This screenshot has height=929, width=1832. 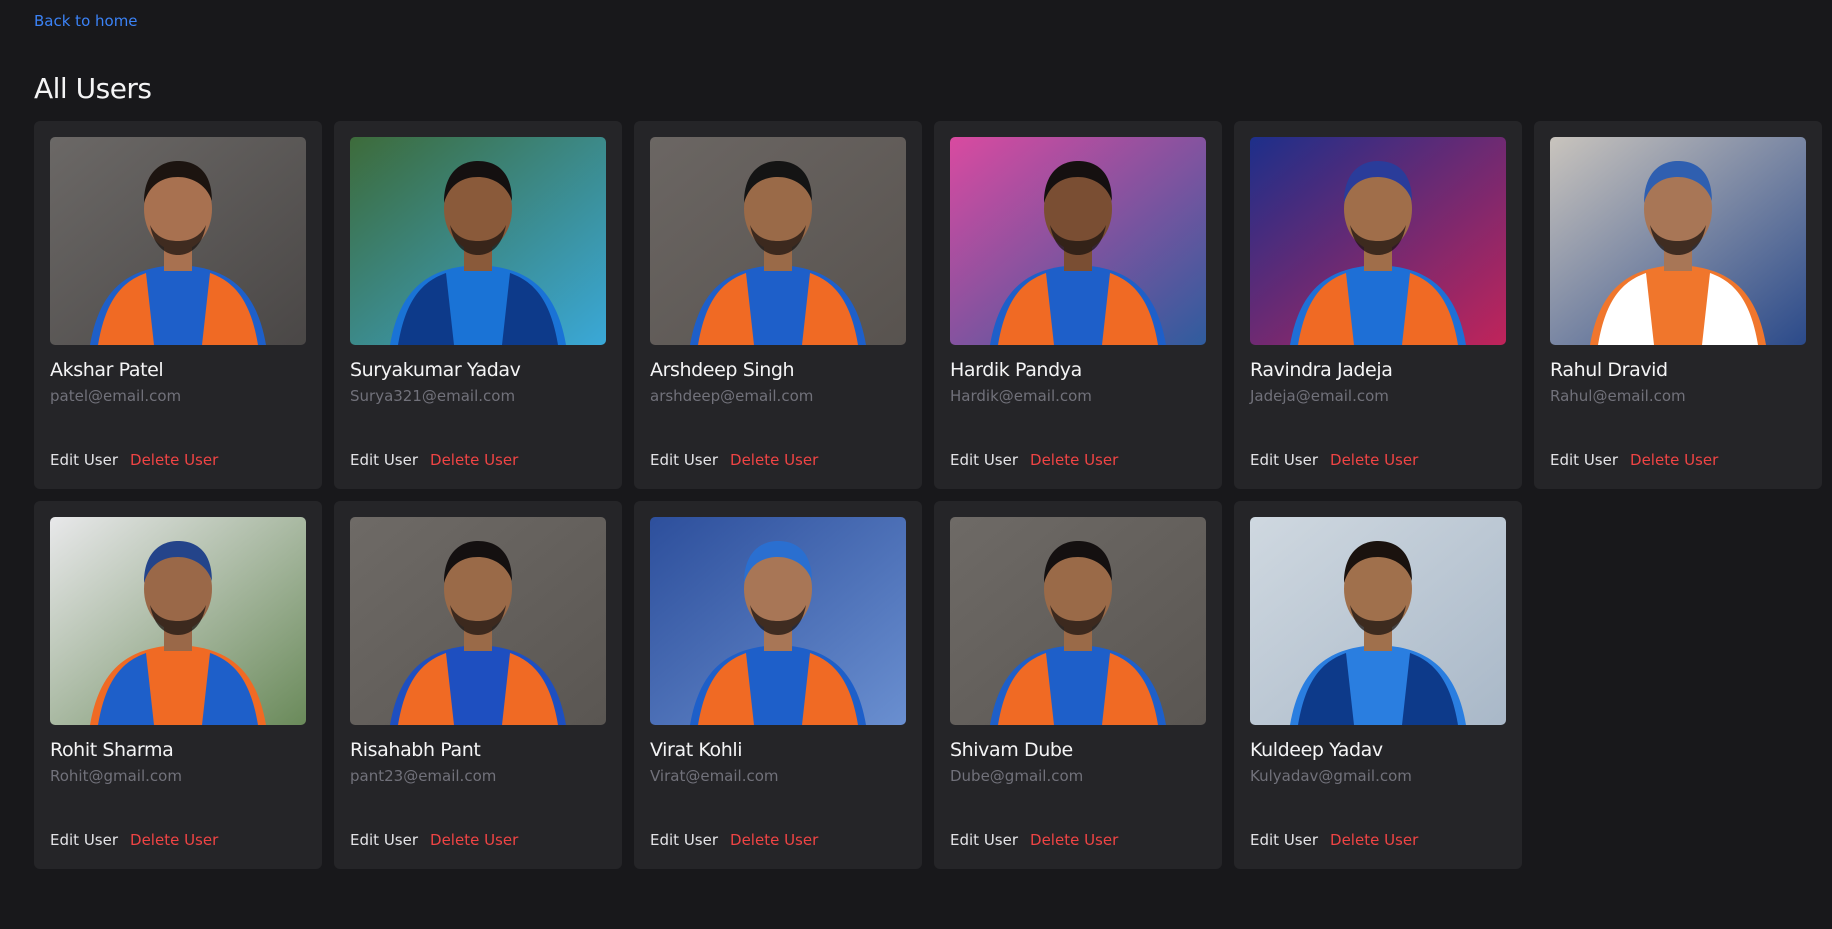 What do you see at coordinates (435, 370) in the screenshot?
I see `user-name: Suryakumar Yadav` at bounding box center [435, 370].